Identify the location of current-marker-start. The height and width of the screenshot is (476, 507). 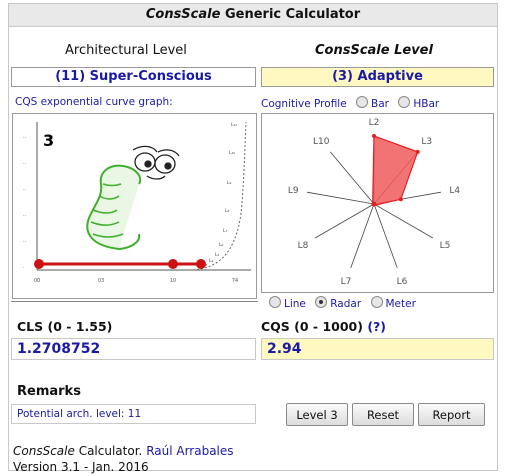
(39, 264).